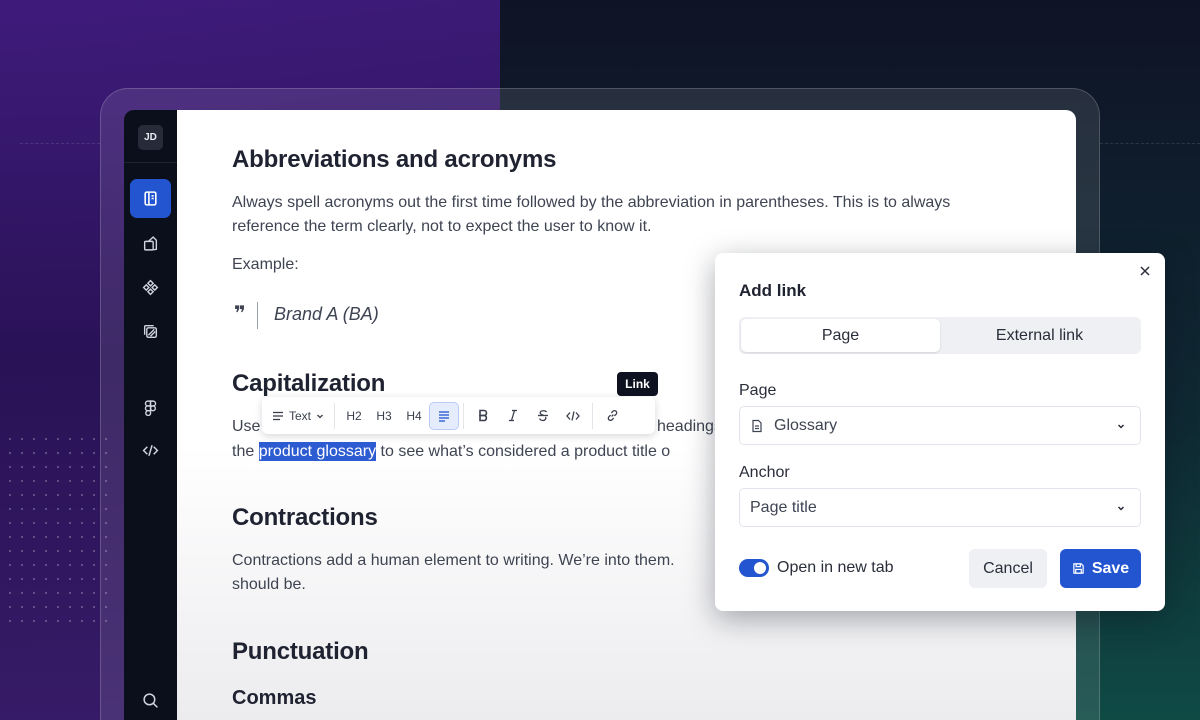 This screenshot has width=1200, height=720. I want to click on figma-icon, so click(150, 408).